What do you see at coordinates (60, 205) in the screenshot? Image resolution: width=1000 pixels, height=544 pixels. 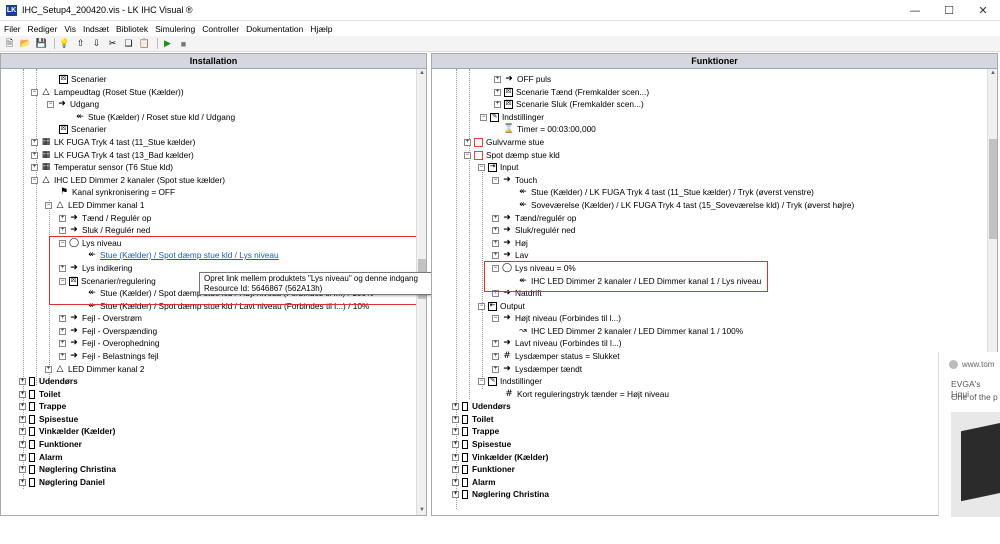 I see `dimmer-channel-icon: △` at bounding box center [60, 205].